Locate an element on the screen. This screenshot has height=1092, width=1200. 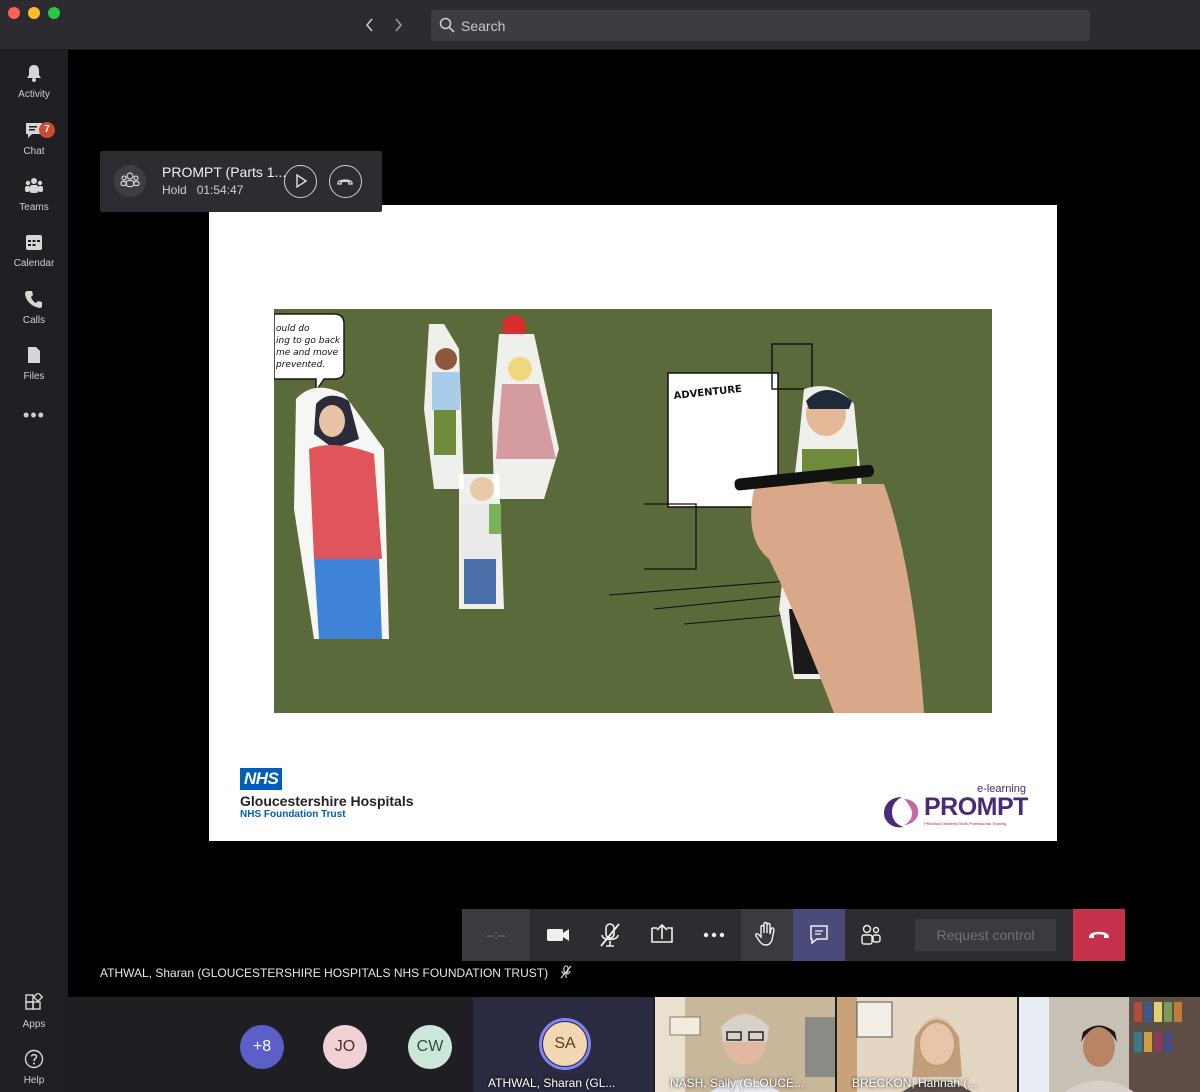
rail-item-teams: Teams is located at coordinates (34, 194).